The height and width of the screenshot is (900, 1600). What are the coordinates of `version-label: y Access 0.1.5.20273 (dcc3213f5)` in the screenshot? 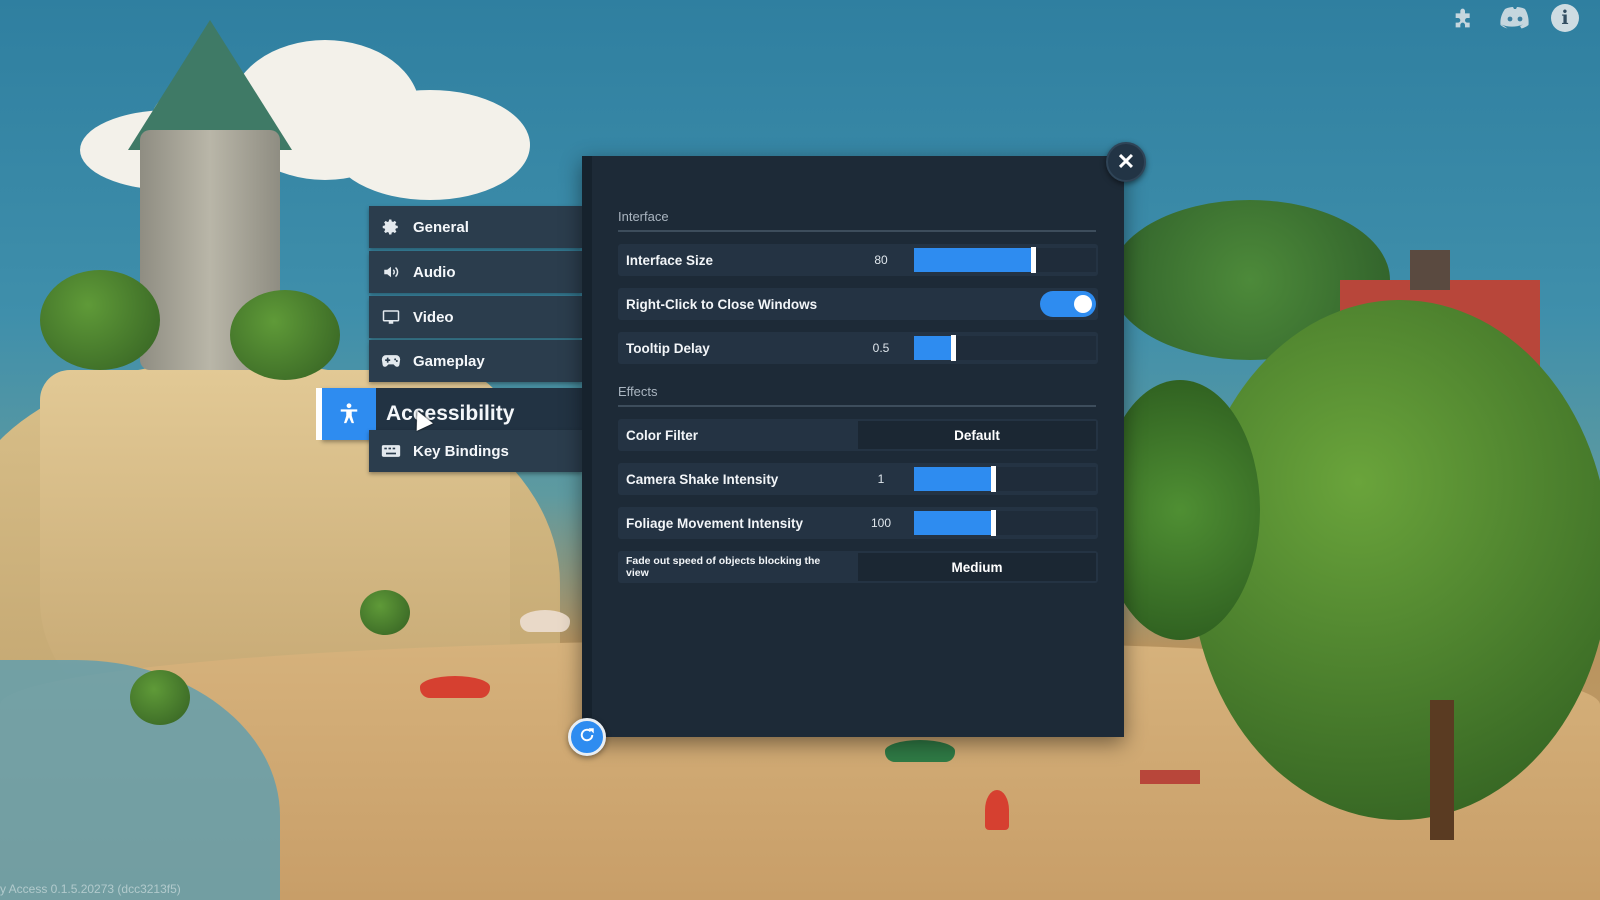 It's located at (90, 889).